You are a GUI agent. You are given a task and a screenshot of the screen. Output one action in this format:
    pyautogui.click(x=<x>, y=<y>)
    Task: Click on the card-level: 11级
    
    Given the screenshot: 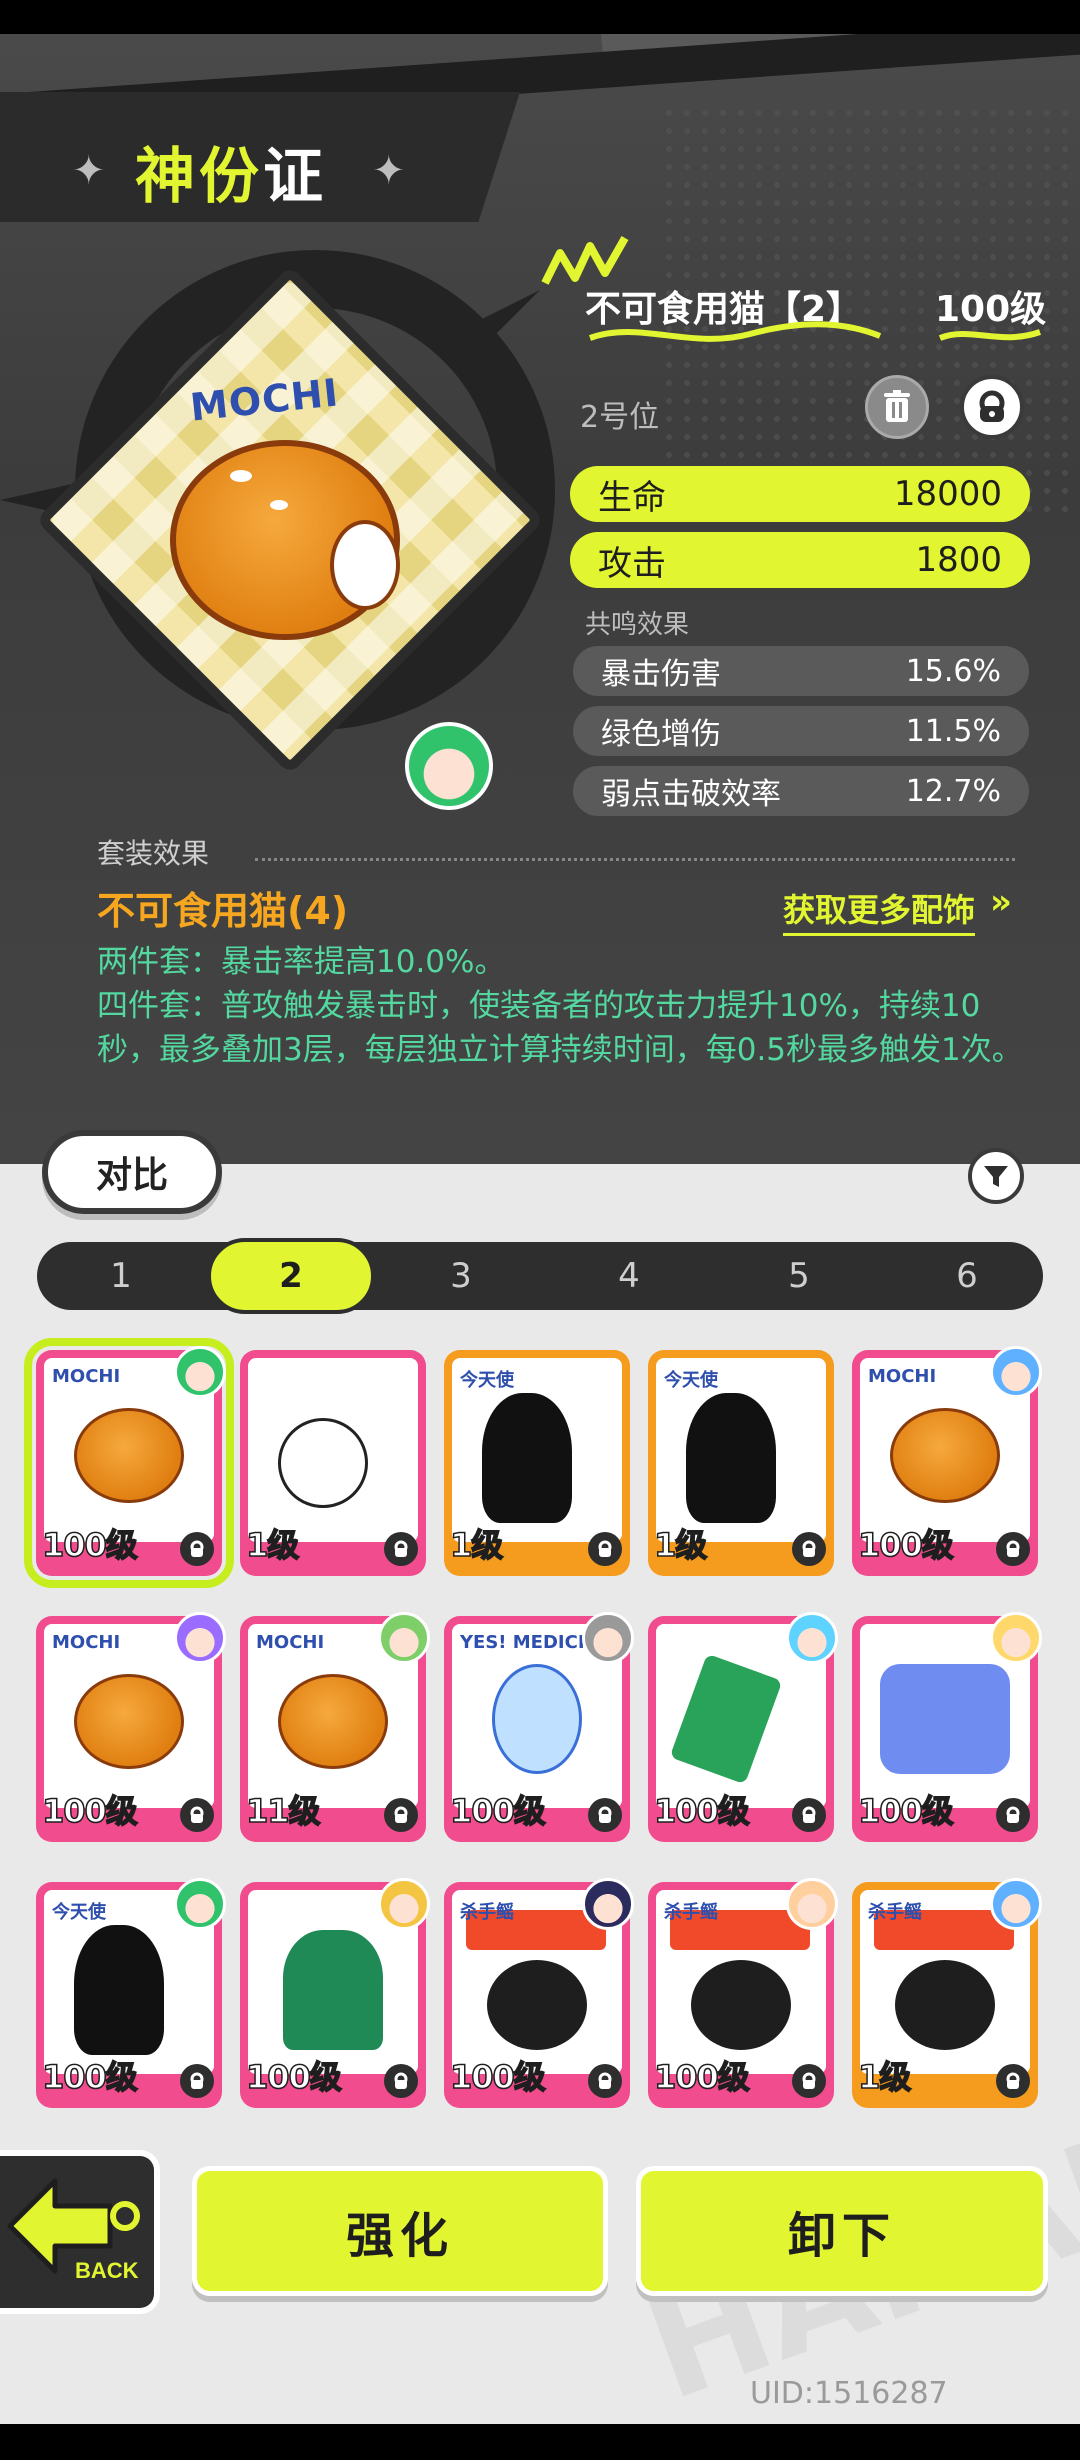 What is the action you would take?
    pyautogui.click(x=283, y=1811)
    